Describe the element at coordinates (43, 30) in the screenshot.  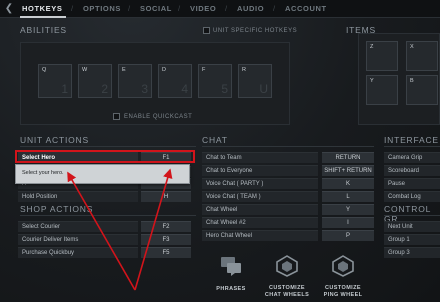
I see `abilities-title: ABILITIES` at that location.